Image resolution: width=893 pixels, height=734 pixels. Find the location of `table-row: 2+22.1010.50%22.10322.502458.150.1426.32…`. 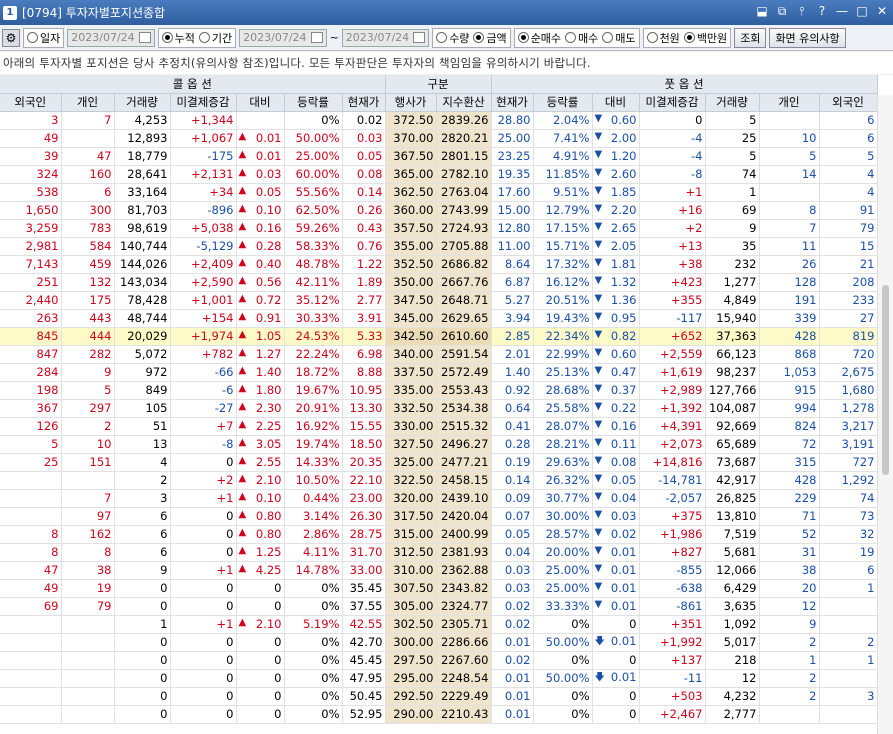

table-row: 2+22.1010.50%22.10322.502458.150.1426.32… is located at coordinates (439, 480).